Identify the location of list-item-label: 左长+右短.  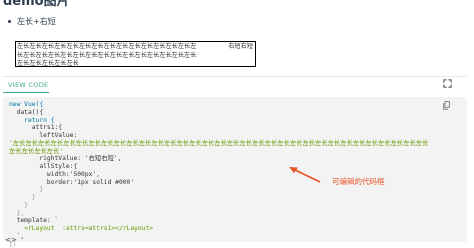
(36, 21).